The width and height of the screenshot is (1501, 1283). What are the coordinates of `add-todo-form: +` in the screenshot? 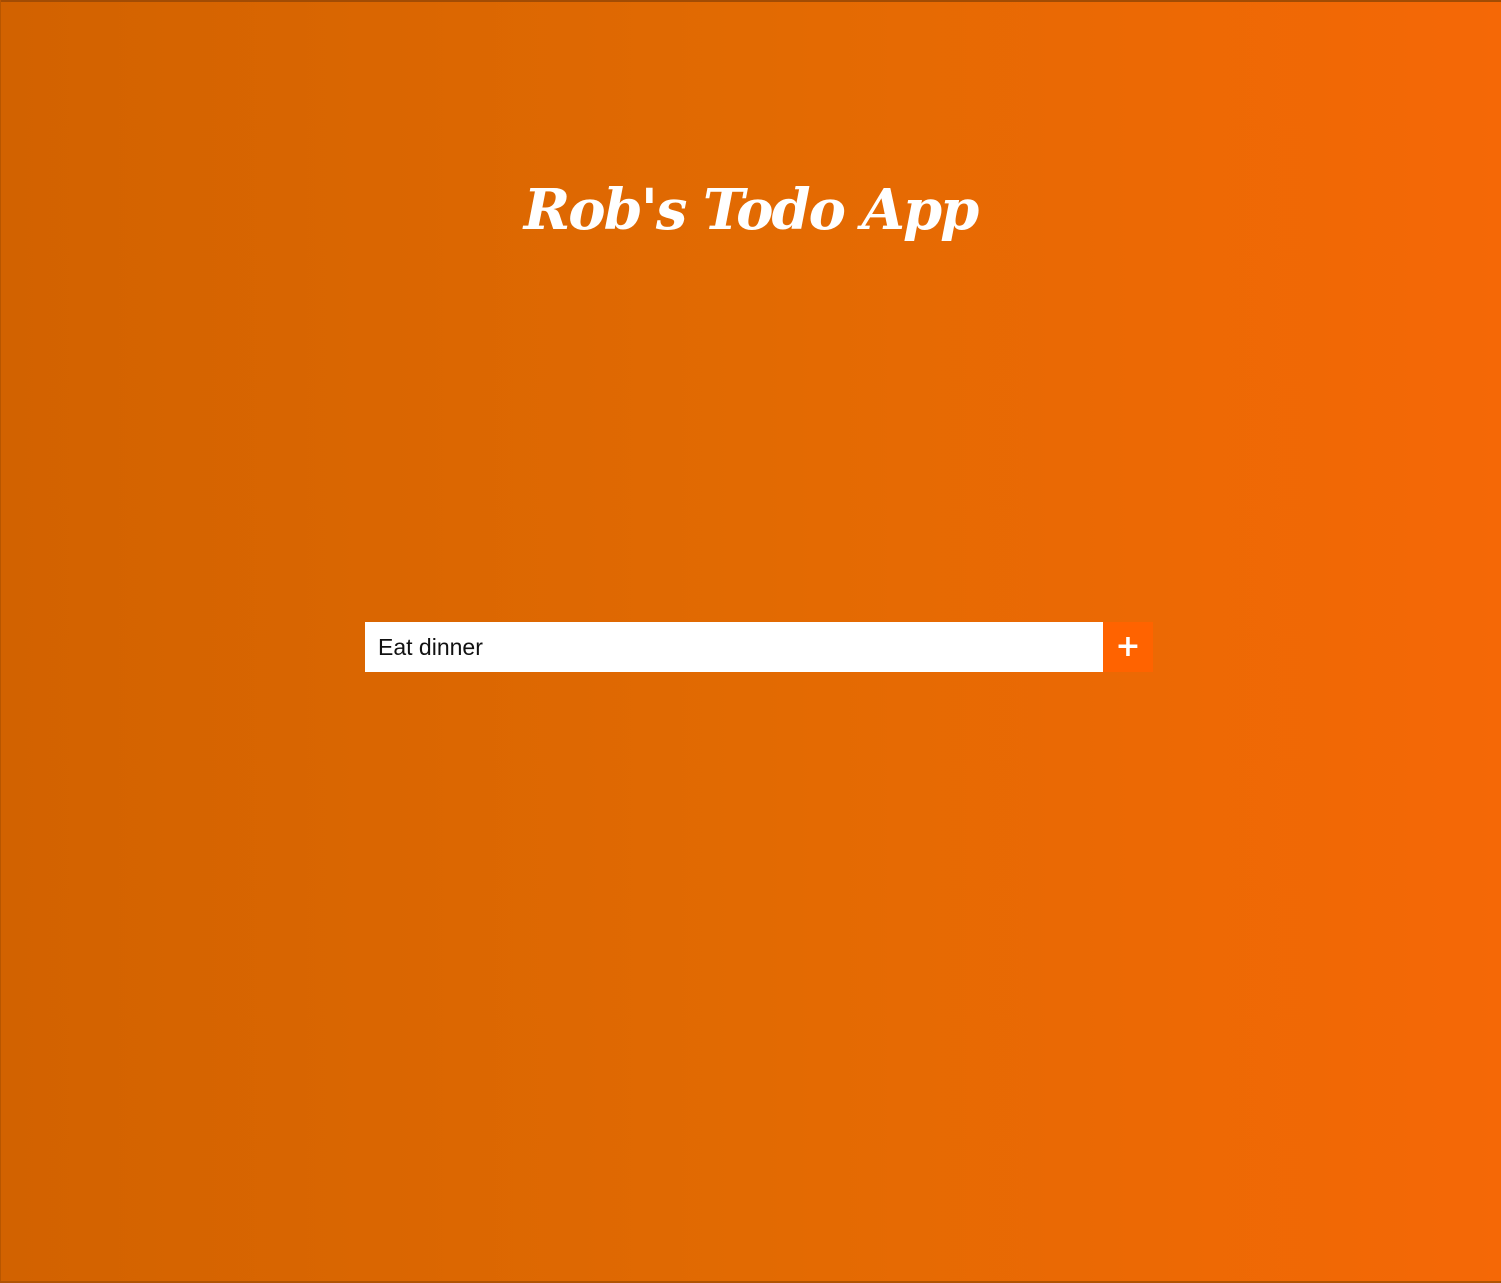 It's located at (759, 647).